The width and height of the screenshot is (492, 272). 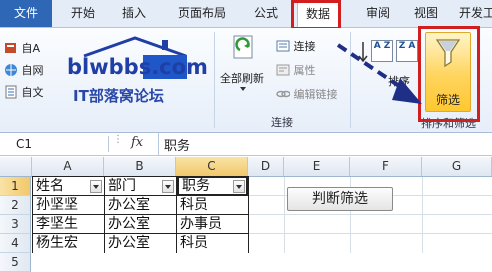 What do you see at coordinates (457, 166) in the screenshot?
I see `column-header-g: G` at bounding box center [457, 166].